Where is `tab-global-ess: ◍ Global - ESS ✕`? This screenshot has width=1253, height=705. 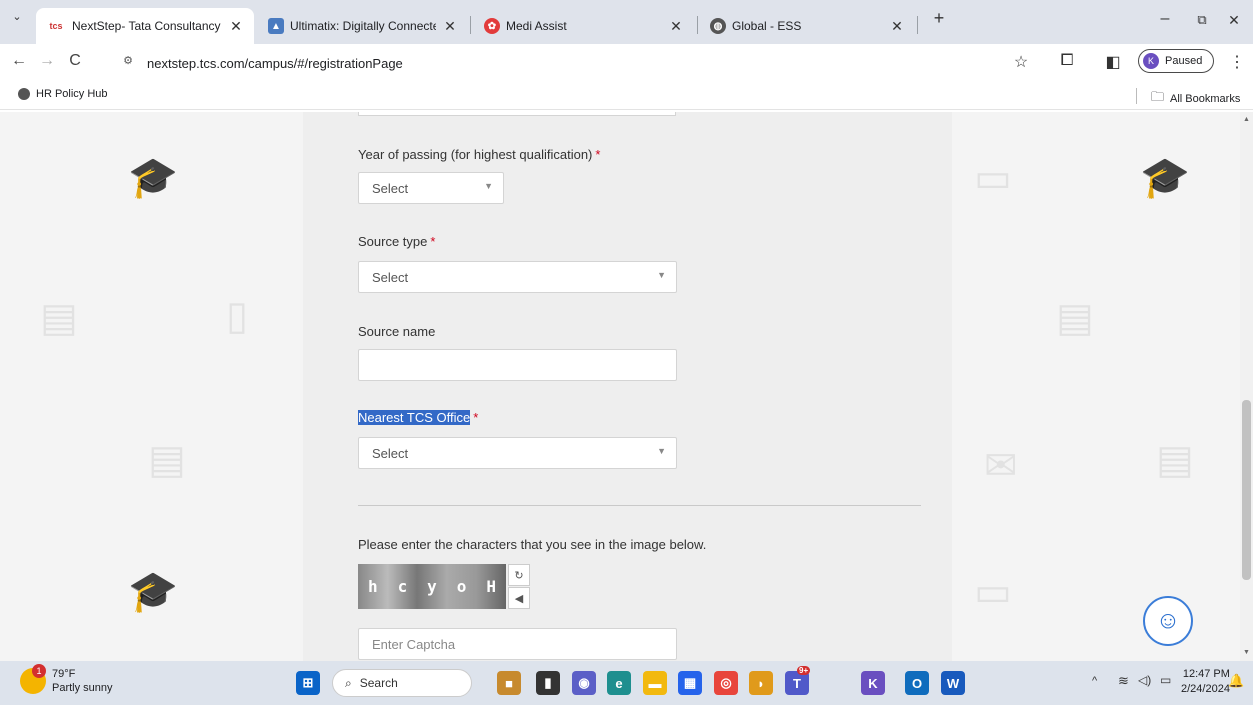 tab-global-ess: ◍ Global - ESS ✕ is located at coordinates (807, 26).